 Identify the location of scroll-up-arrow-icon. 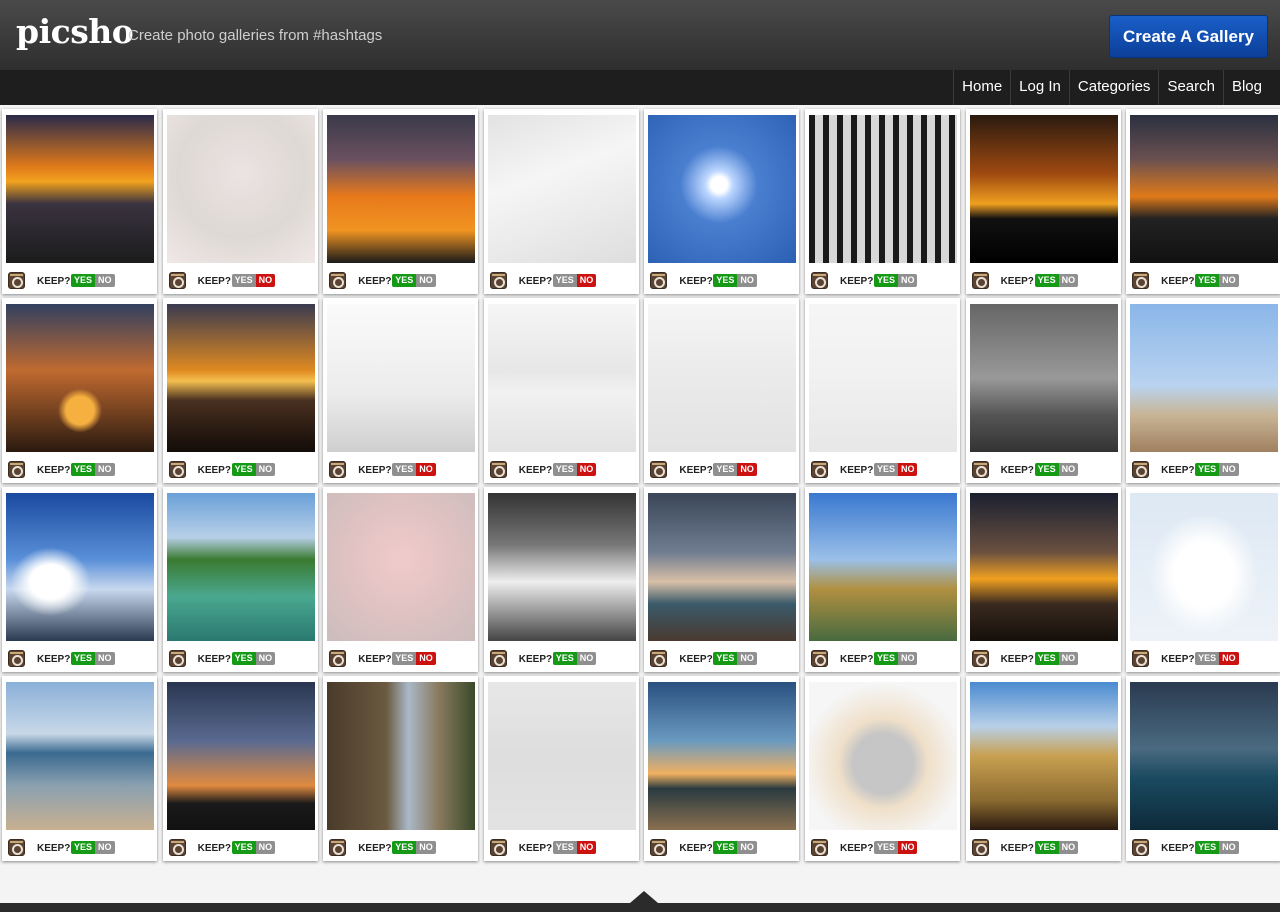
(644, 897).